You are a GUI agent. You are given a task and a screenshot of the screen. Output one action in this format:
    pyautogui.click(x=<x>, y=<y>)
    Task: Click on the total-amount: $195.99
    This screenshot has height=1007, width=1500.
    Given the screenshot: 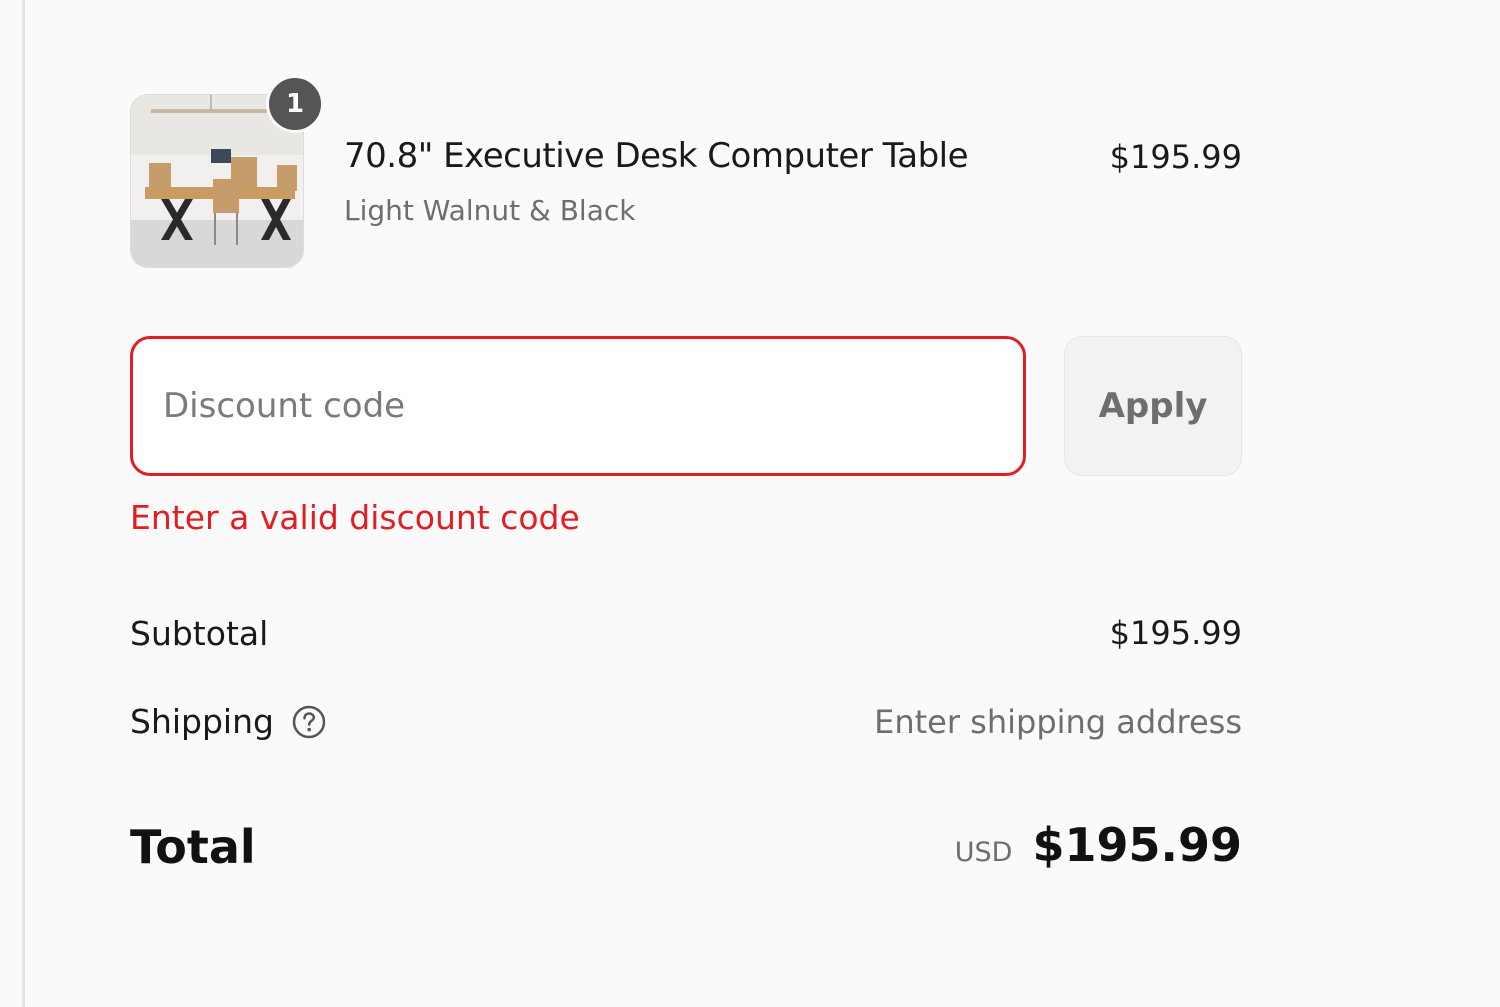 What is the action you would take?
    pyautogui.click(x=1137, y=845)
    